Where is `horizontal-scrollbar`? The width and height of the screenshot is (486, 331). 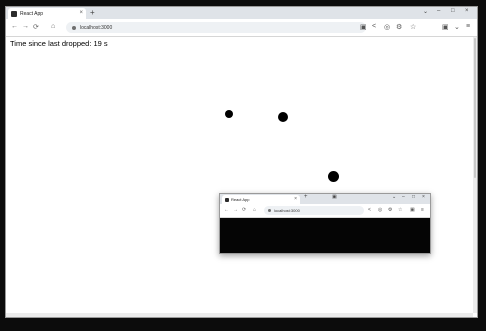
horizontal-scrollbar is located at coordinates (239, 315).